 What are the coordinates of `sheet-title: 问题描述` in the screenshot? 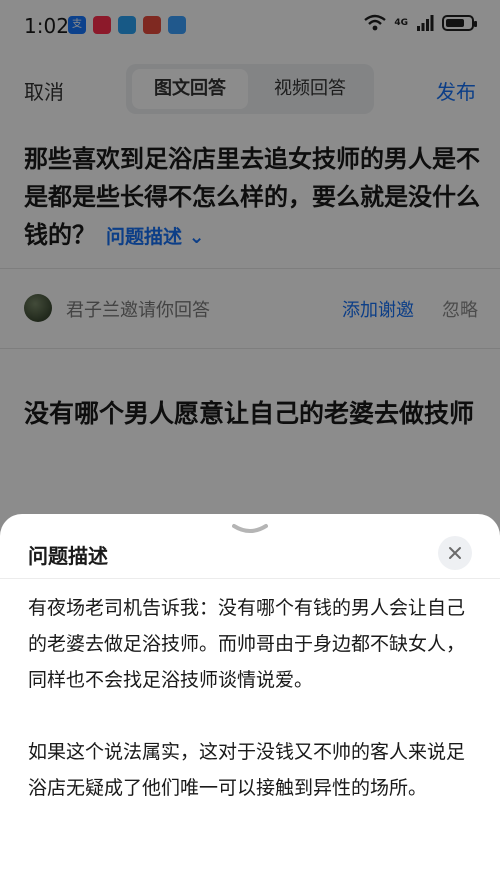 It's located at (68, 556).